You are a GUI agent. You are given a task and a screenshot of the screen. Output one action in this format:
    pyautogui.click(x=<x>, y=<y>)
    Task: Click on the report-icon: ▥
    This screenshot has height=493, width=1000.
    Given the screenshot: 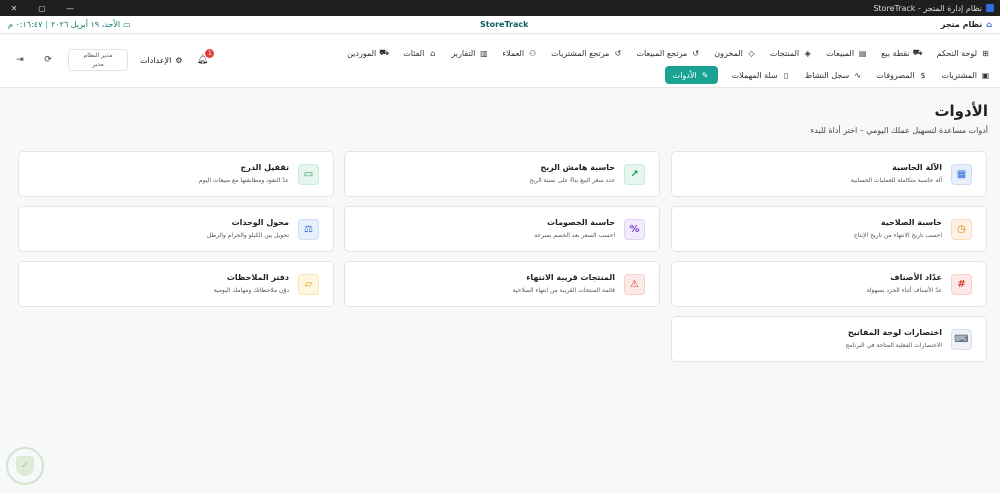 What is the action you would take?
    pyautogui.click(x=484, y=53)
    